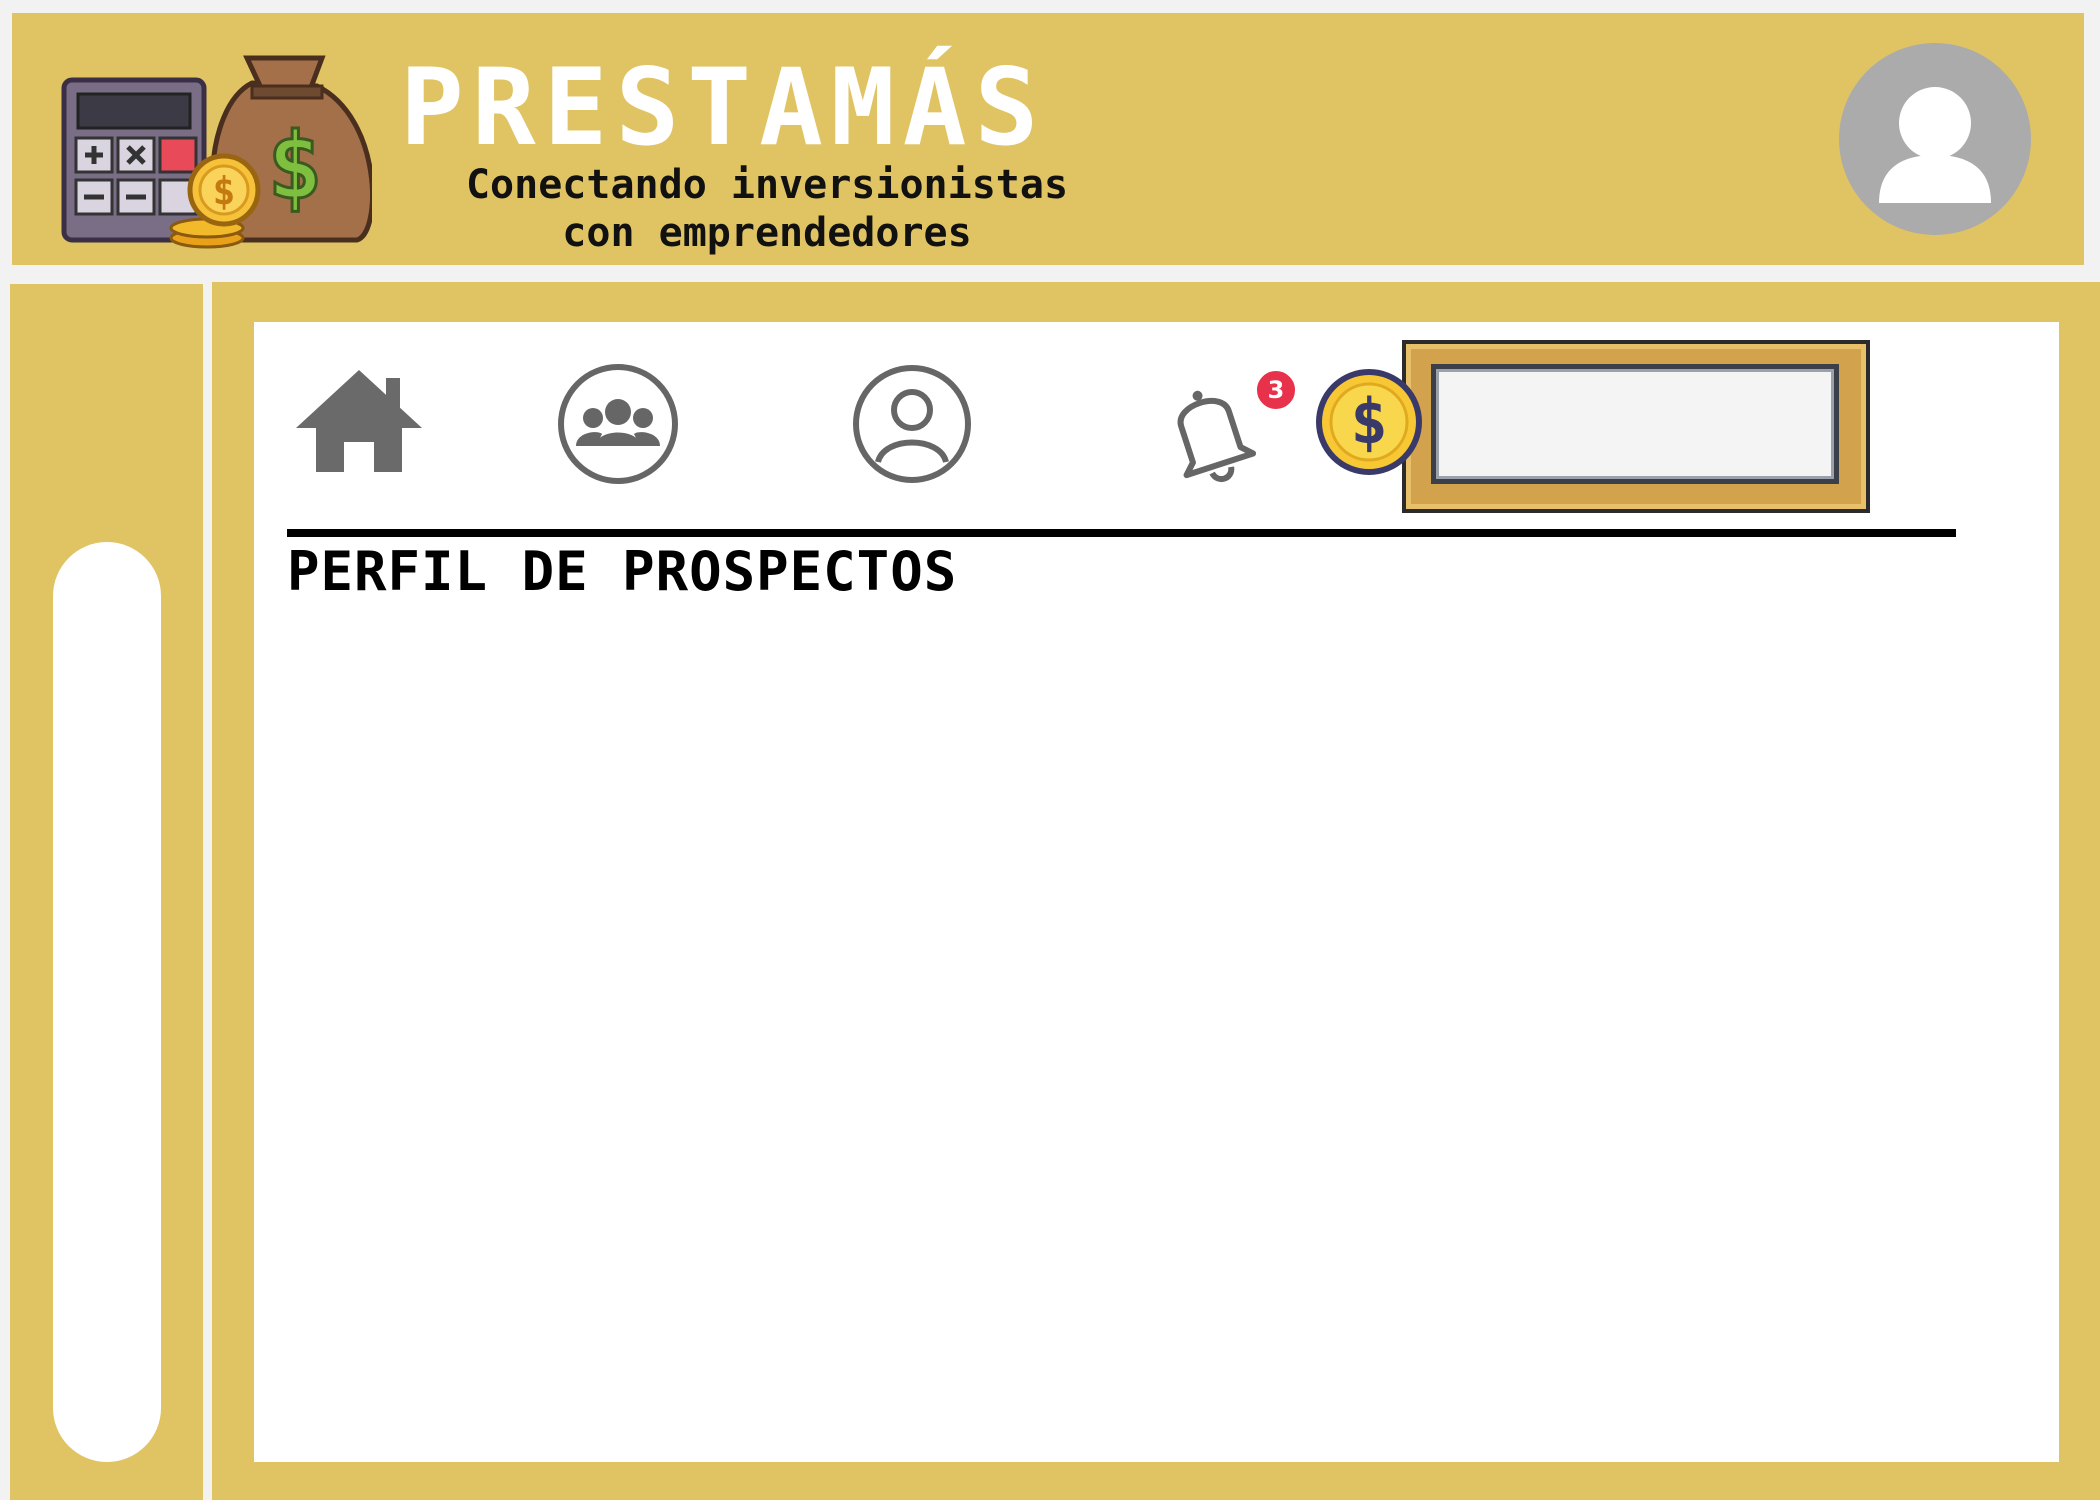  I want to click on user-avatar-button, so click(1935, 139).